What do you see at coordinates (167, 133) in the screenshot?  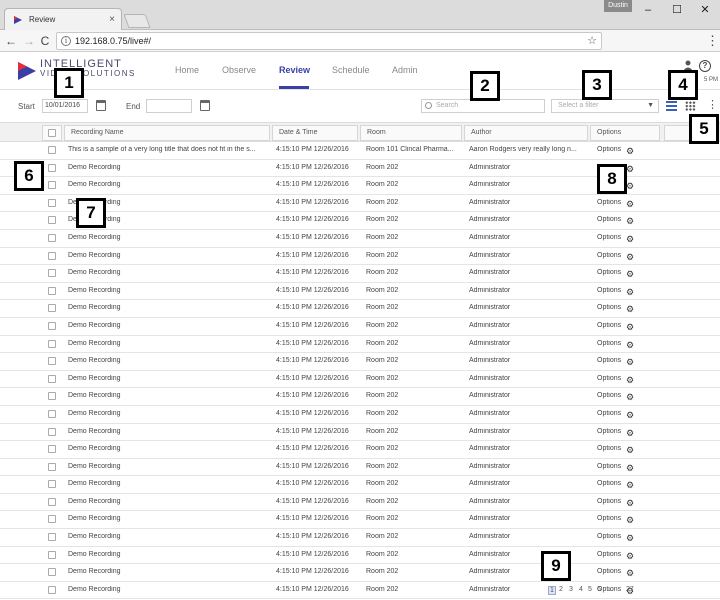 I see `col-recording-name: Recording Name` at bounding box center [167, 133].